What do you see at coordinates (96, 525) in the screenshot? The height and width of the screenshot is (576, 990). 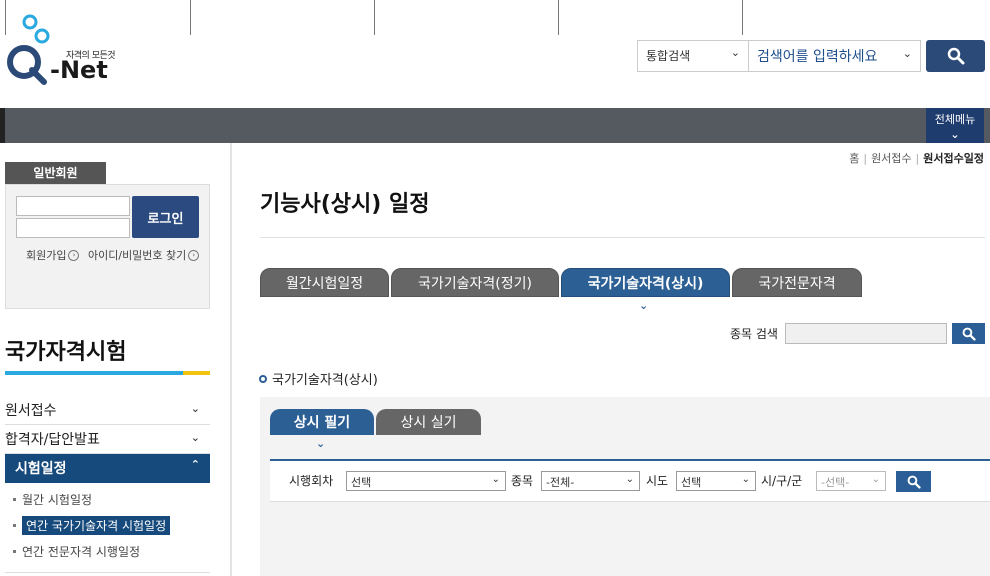 I see `sidebar-subitem-label: 연간 국가기술자격 시험일정` at bounding box center [96, 525].